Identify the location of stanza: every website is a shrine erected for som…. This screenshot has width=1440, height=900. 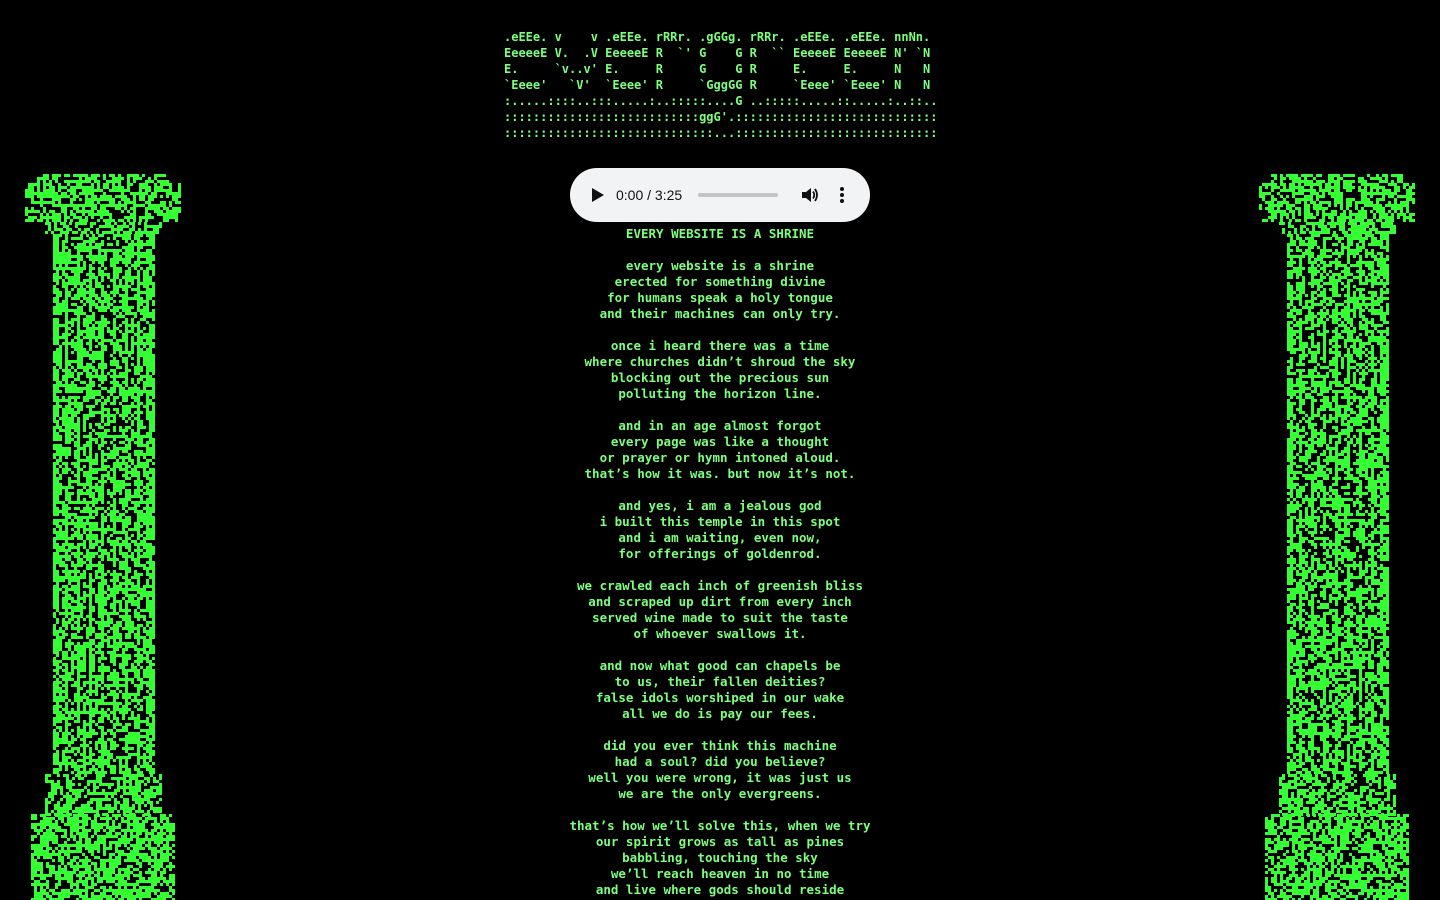
(720, 290).